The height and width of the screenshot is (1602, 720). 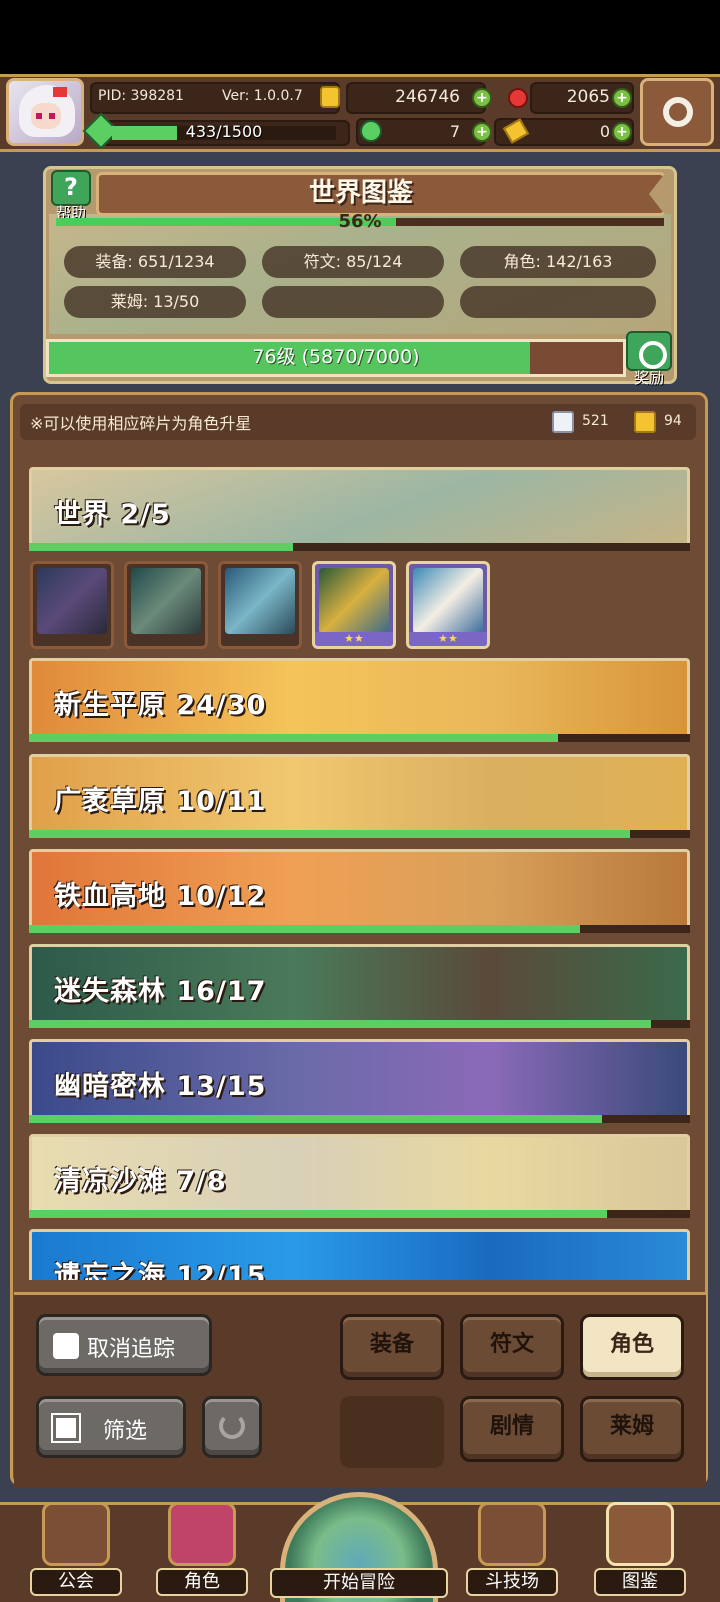 I want to click on tab-story-label: 剧情, so click(x=511, y=1426).